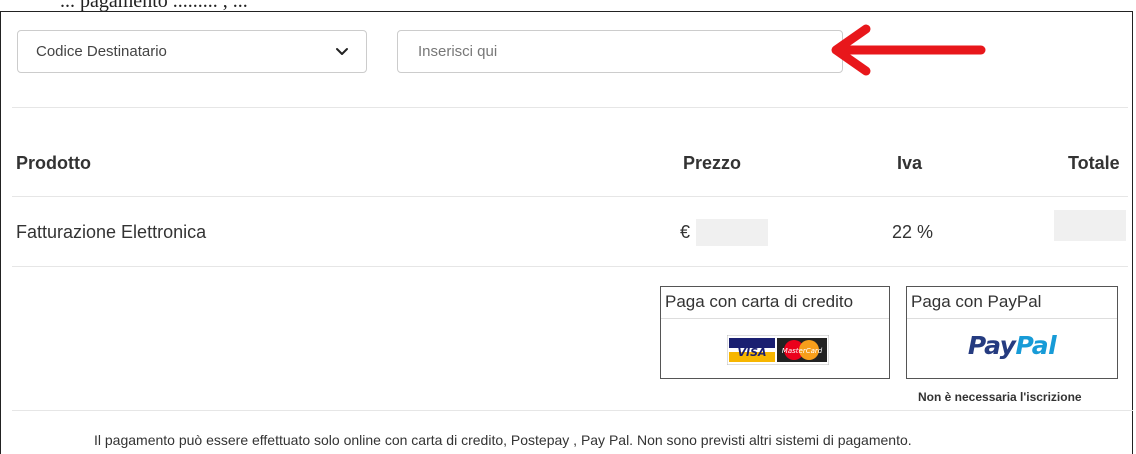 Image resolution: width=1136 pixels, height=454 pixels. What do you see at coordinates (991, 345) in the screenshot?
I see `paypal-logo-pay: Pay` at bounding box center [991, 345].